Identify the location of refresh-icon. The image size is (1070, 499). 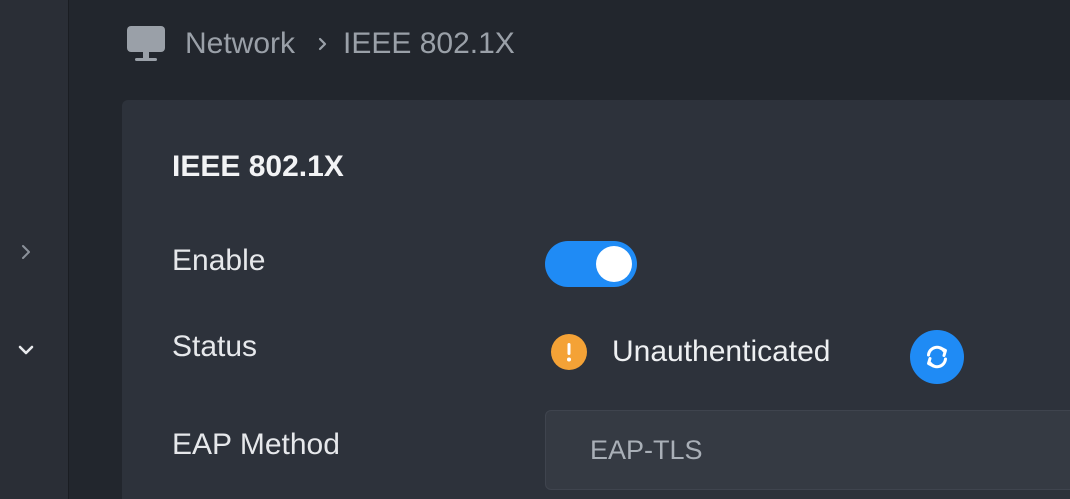
(937, 357).